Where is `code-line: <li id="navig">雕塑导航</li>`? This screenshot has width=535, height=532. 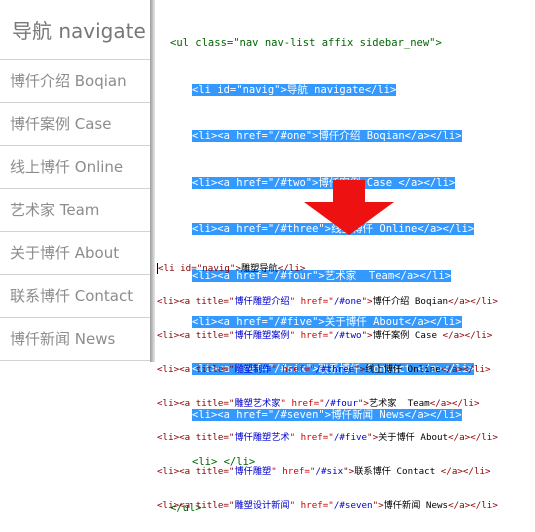
code-line: <li id="navig">雕塑导航</li> is located at coordinates (231, 268).